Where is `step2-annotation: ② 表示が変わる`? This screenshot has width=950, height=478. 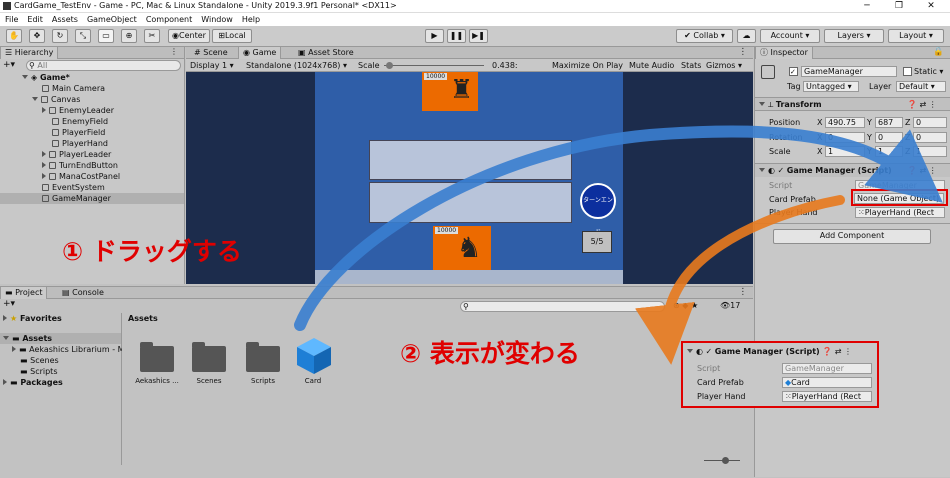
step2-annotation: ② 表示が変わる is located at coordinates (490, 353).